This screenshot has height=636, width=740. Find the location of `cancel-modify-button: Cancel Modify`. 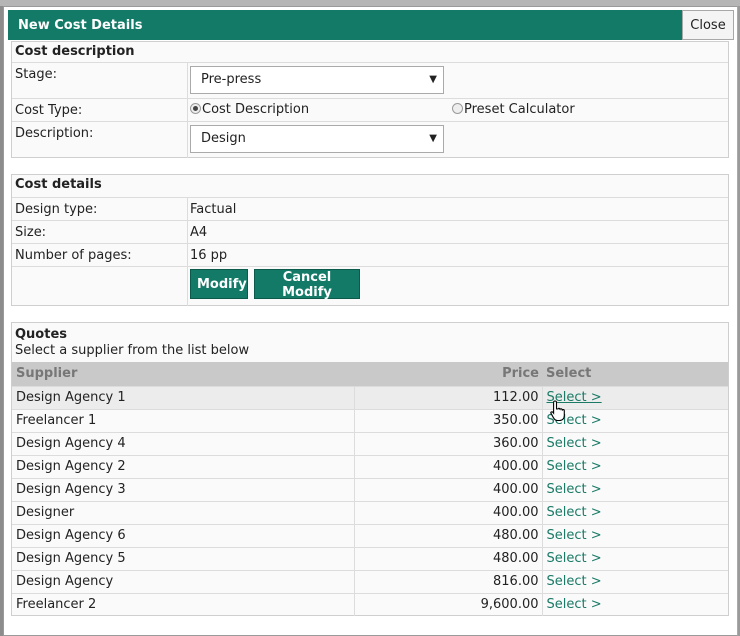

cancel-modify-button: Cancel Modify is located at coordinates (307, 284).